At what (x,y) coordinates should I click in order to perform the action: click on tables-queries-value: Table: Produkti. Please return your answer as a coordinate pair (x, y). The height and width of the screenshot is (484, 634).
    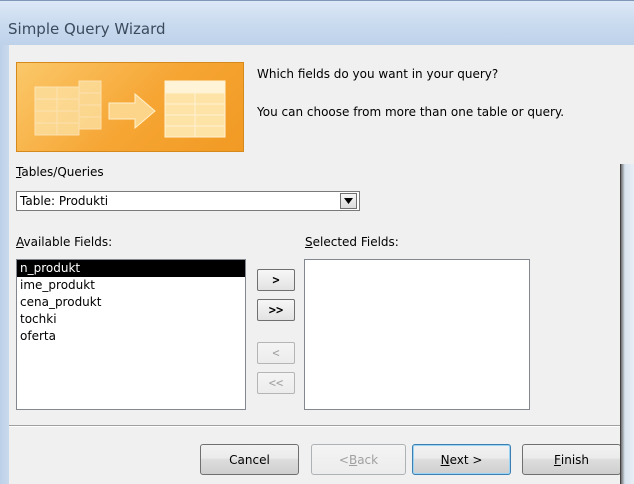
    Looking at the image, I should click on (64, 201).